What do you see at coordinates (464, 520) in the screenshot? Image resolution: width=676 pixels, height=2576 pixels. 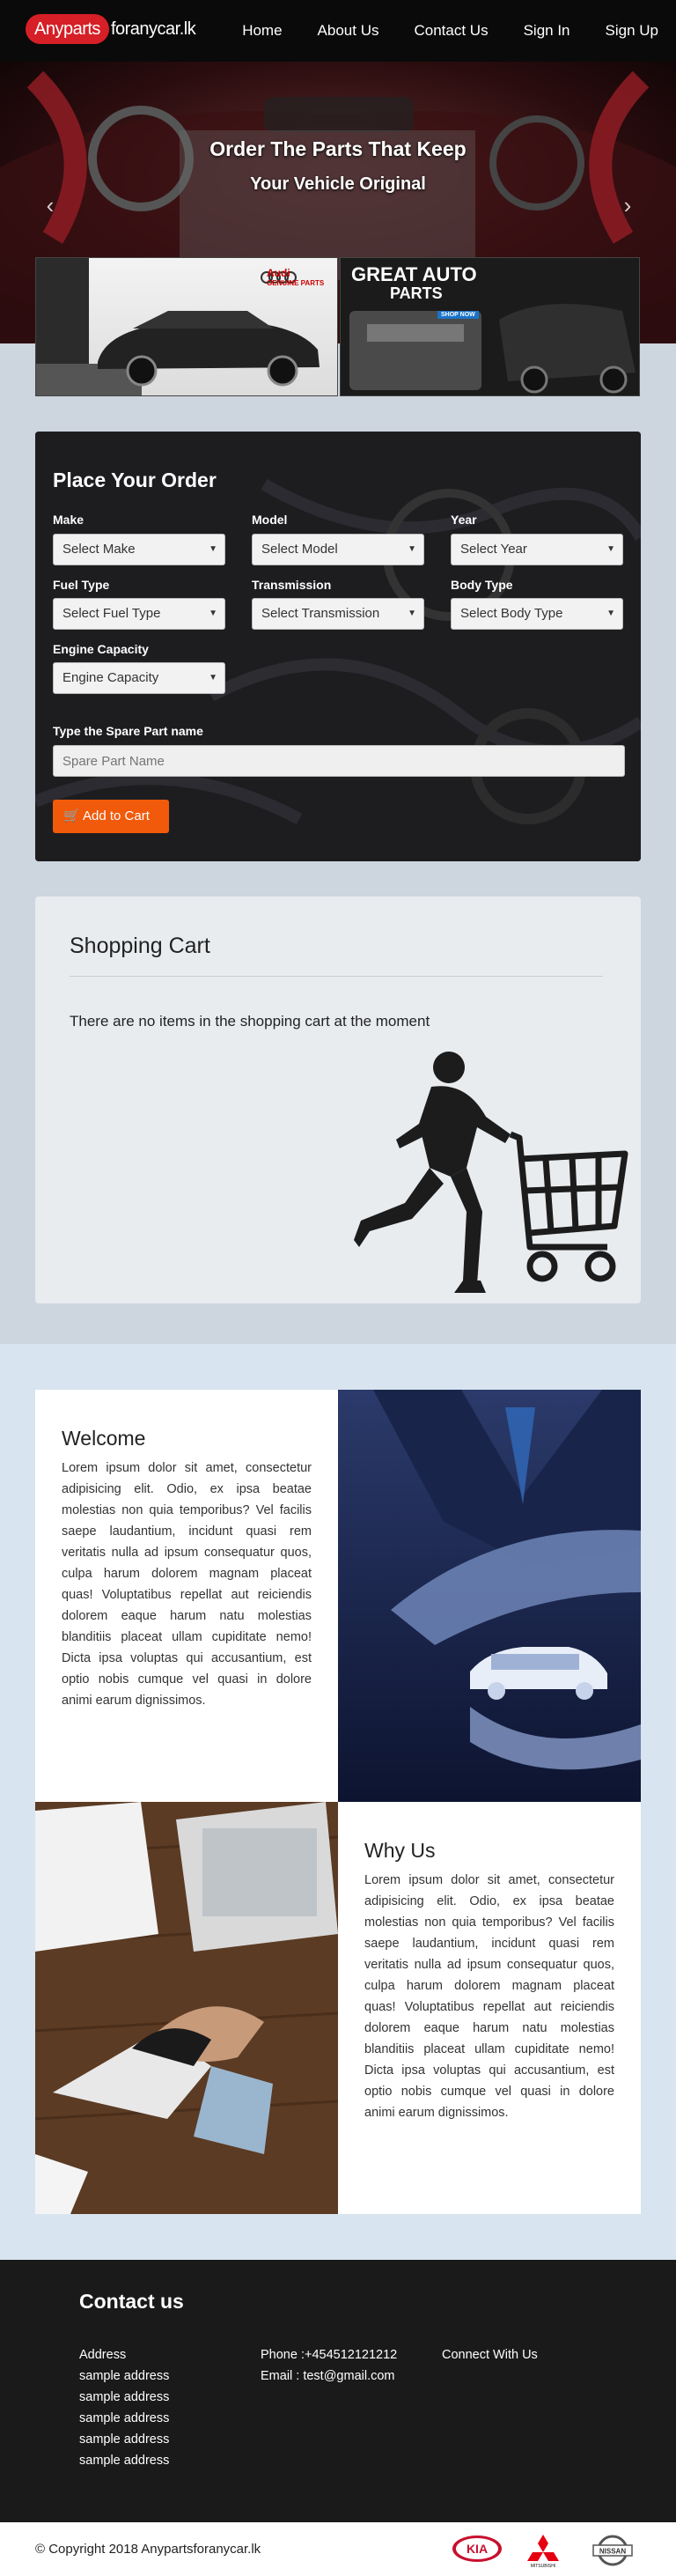 I see `year-label: Year` at bounding box center [464, 520].